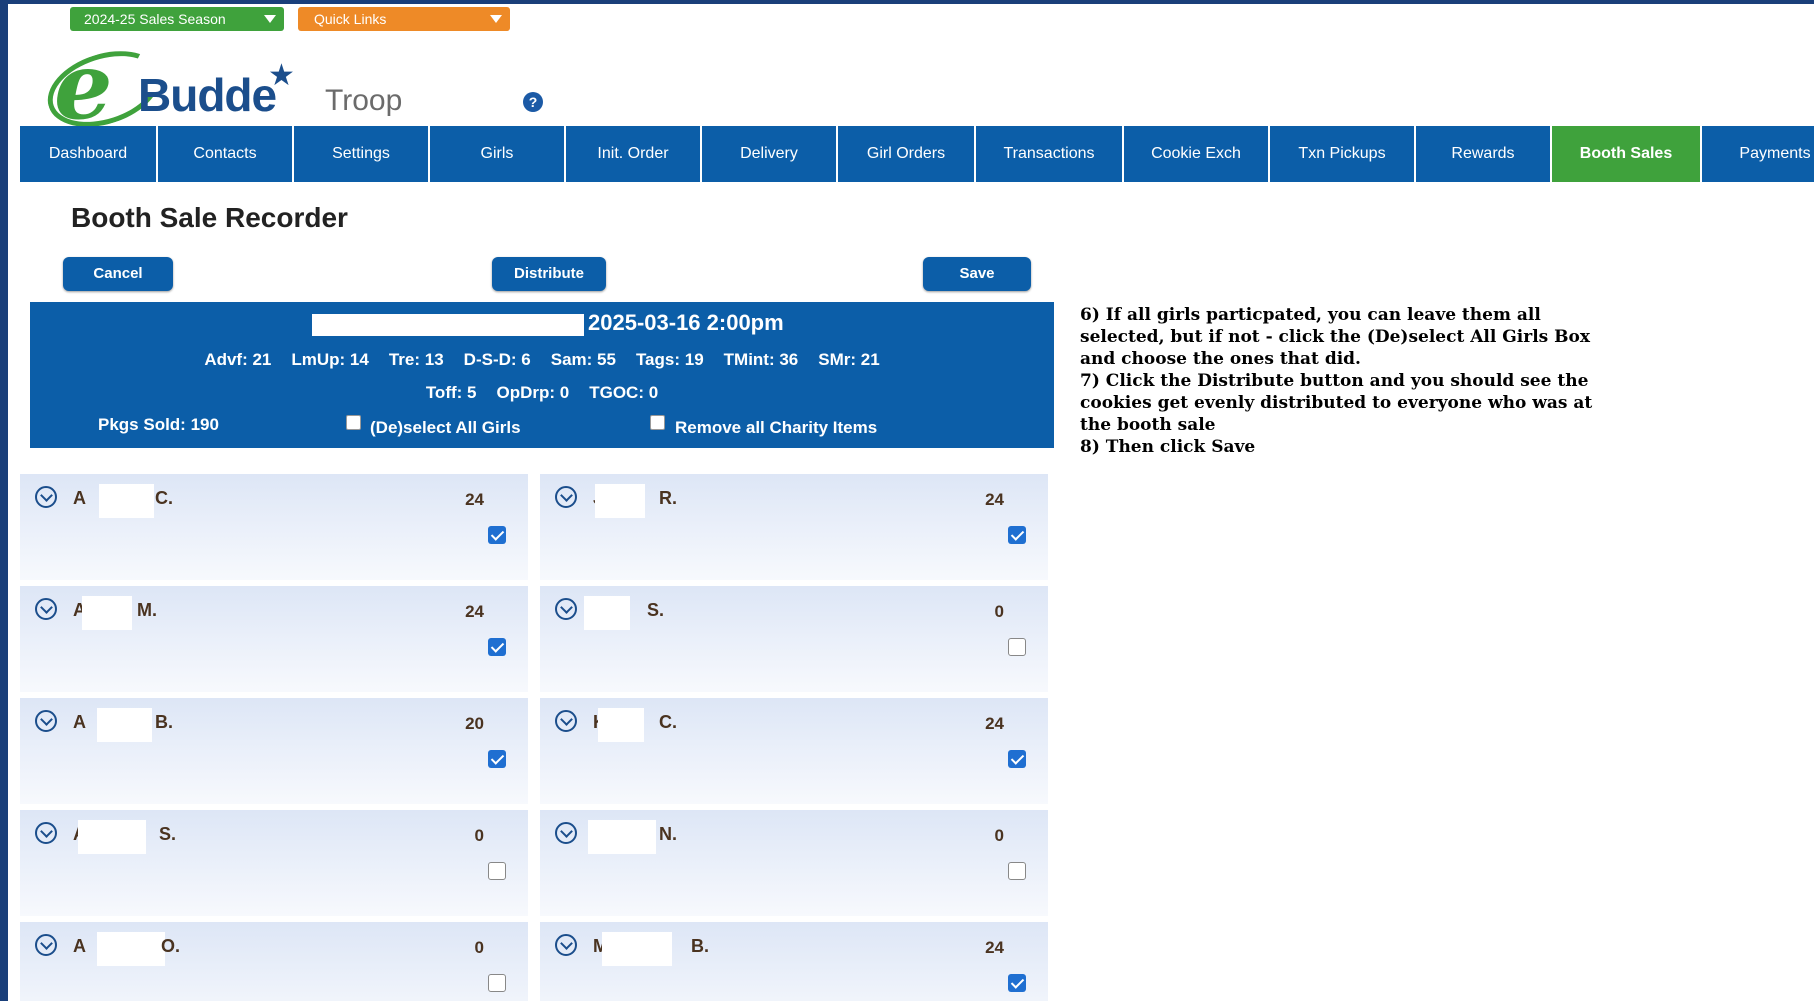  Describe the element at coordinates (274, 961) in the screenshot. I see `girl-card: A O. 0` at that location.